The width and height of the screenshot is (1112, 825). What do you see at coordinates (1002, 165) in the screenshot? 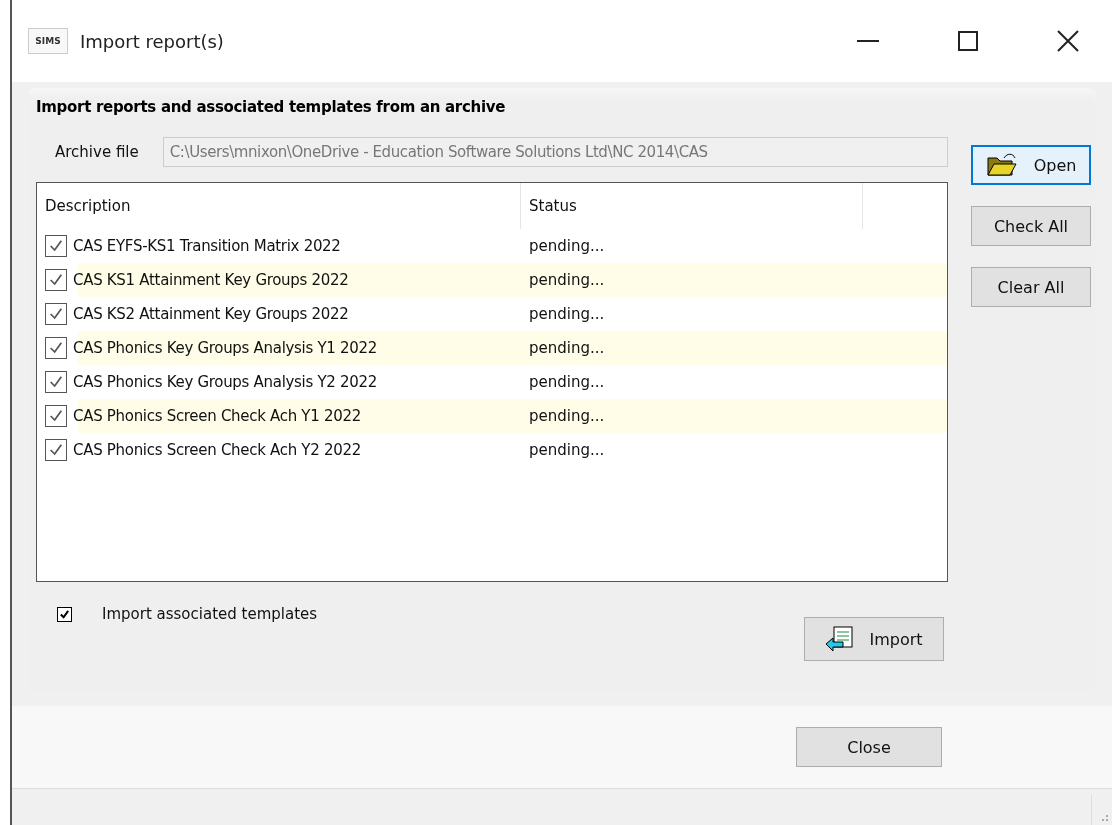
I see `folder-icon` at bounding box center [1002, 165].